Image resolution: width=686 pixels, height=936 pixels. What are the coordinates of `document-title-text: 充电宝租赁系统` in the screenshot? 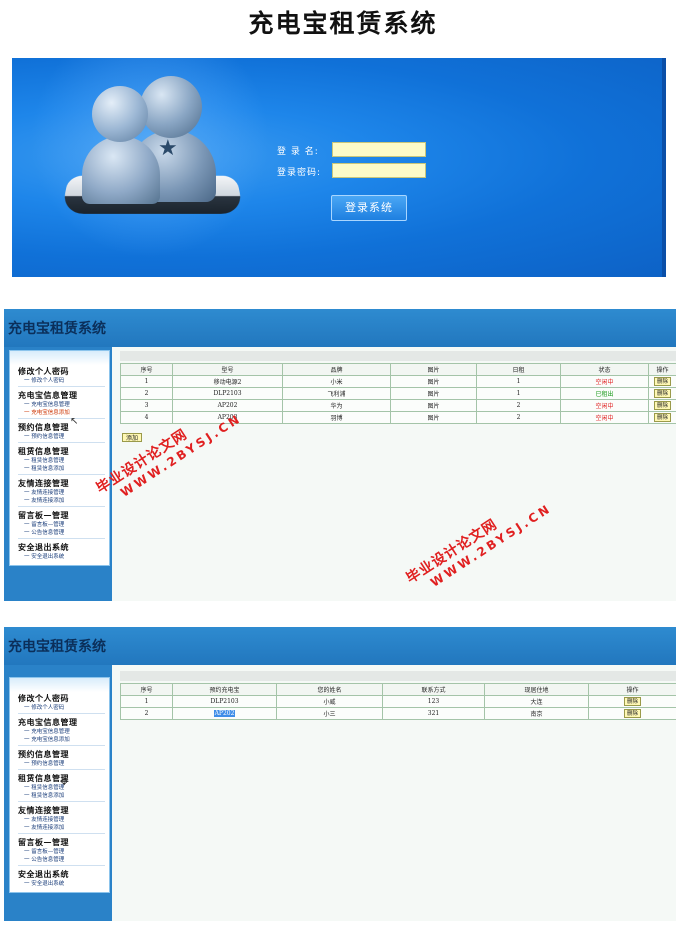 It's located at (343, 23).